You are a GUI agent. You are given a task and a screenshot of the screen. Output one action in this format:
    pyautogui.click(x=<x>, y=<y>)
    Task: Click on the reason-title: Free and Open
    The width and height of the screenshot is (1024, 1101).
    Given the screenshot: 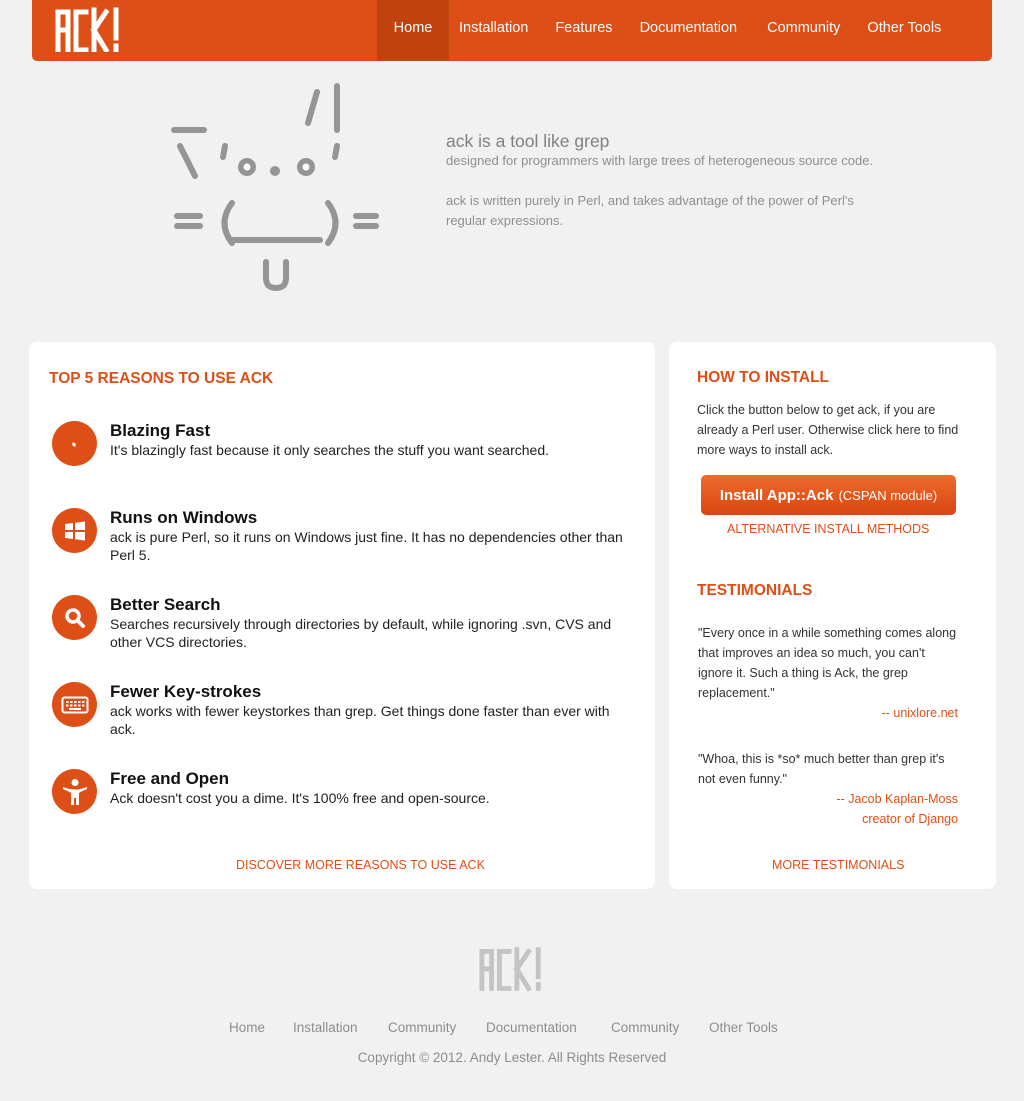 What is the action you would take?
    pyautogui.click(x=170, y=778)
    